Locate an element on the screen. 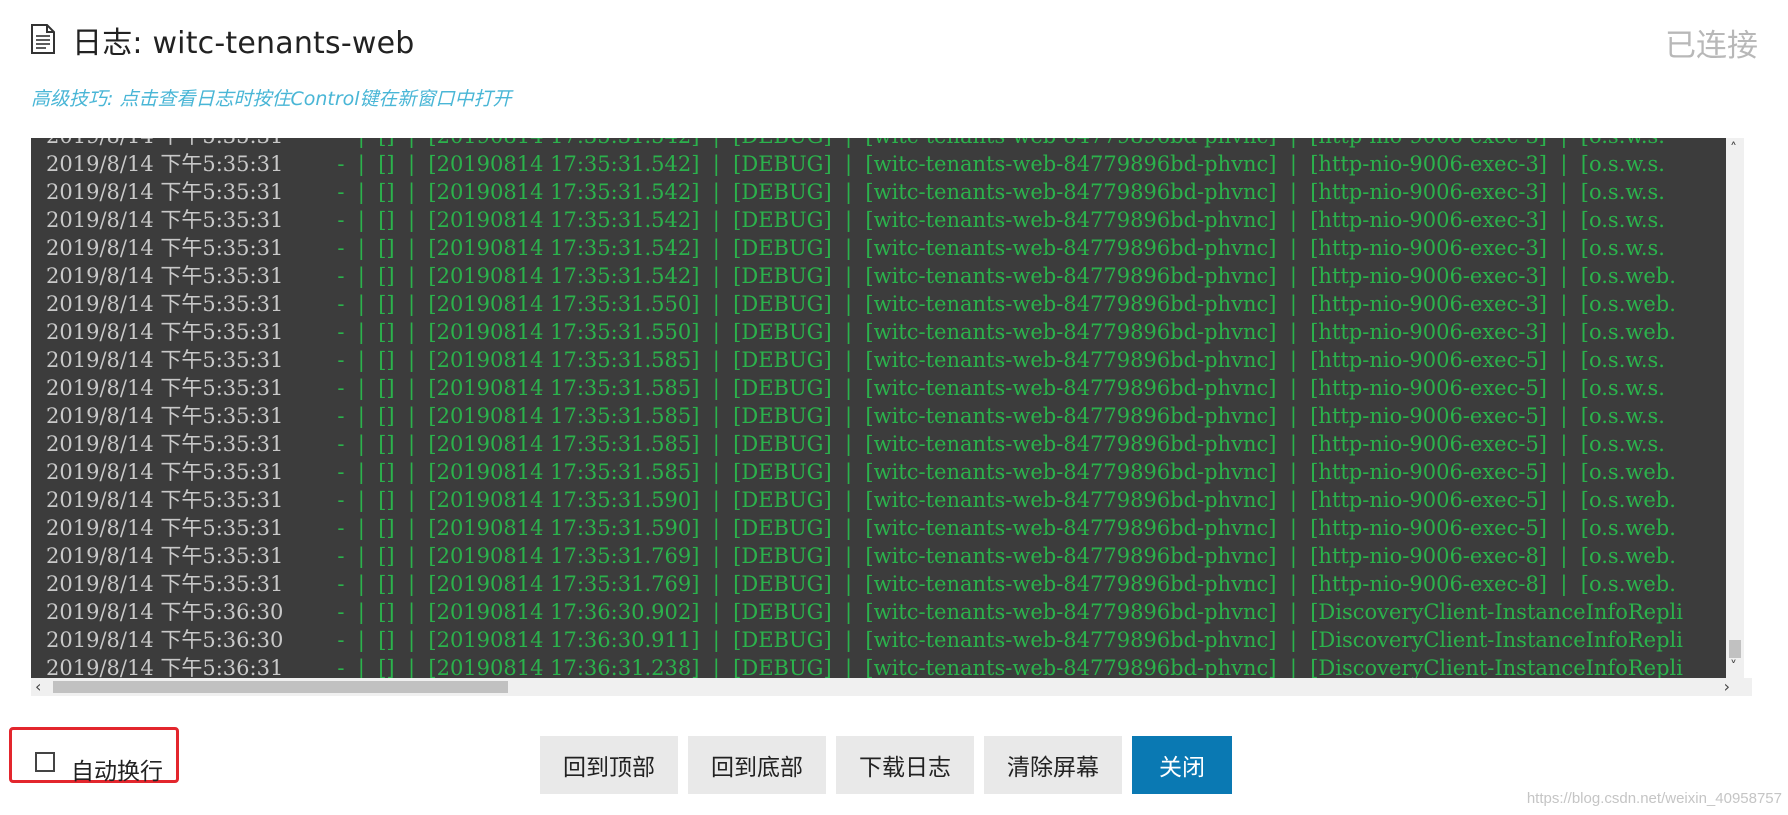 The image size is (1788, 815). scroll-left-icon: ‹ is located at coordinates (38, 686).